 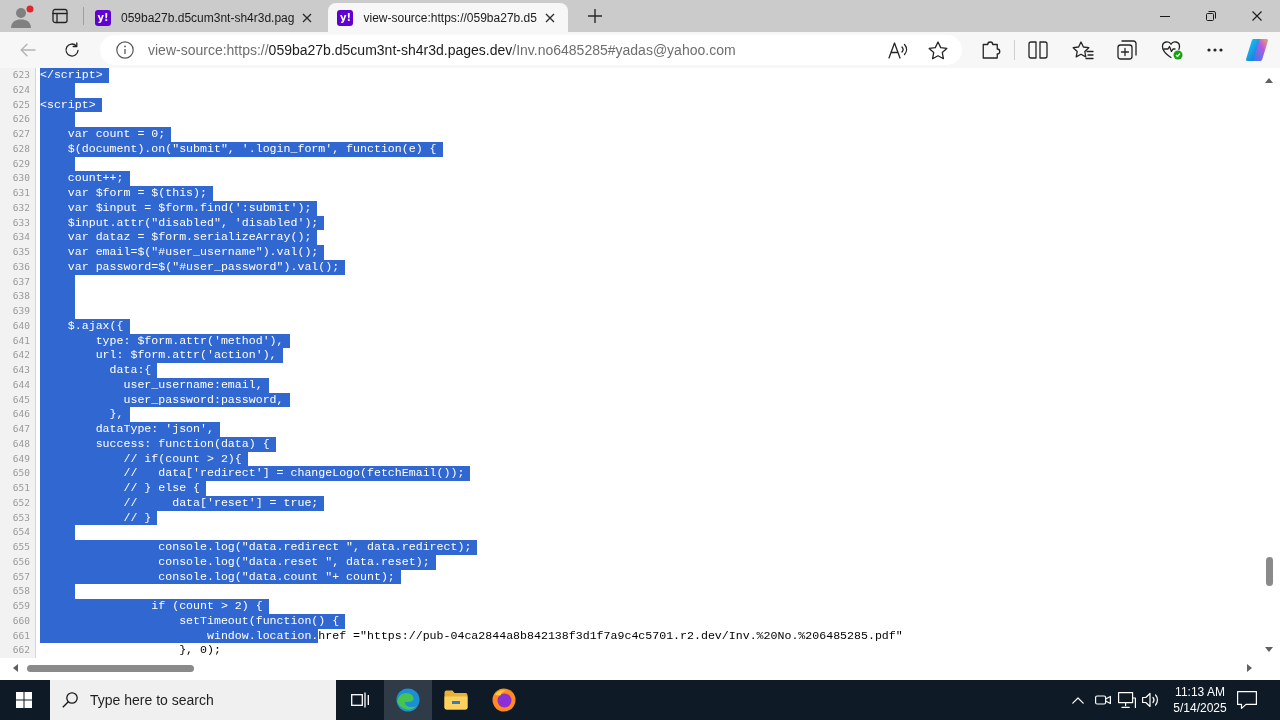 I want to click on line-number: 659, so click(x=18, y=606).